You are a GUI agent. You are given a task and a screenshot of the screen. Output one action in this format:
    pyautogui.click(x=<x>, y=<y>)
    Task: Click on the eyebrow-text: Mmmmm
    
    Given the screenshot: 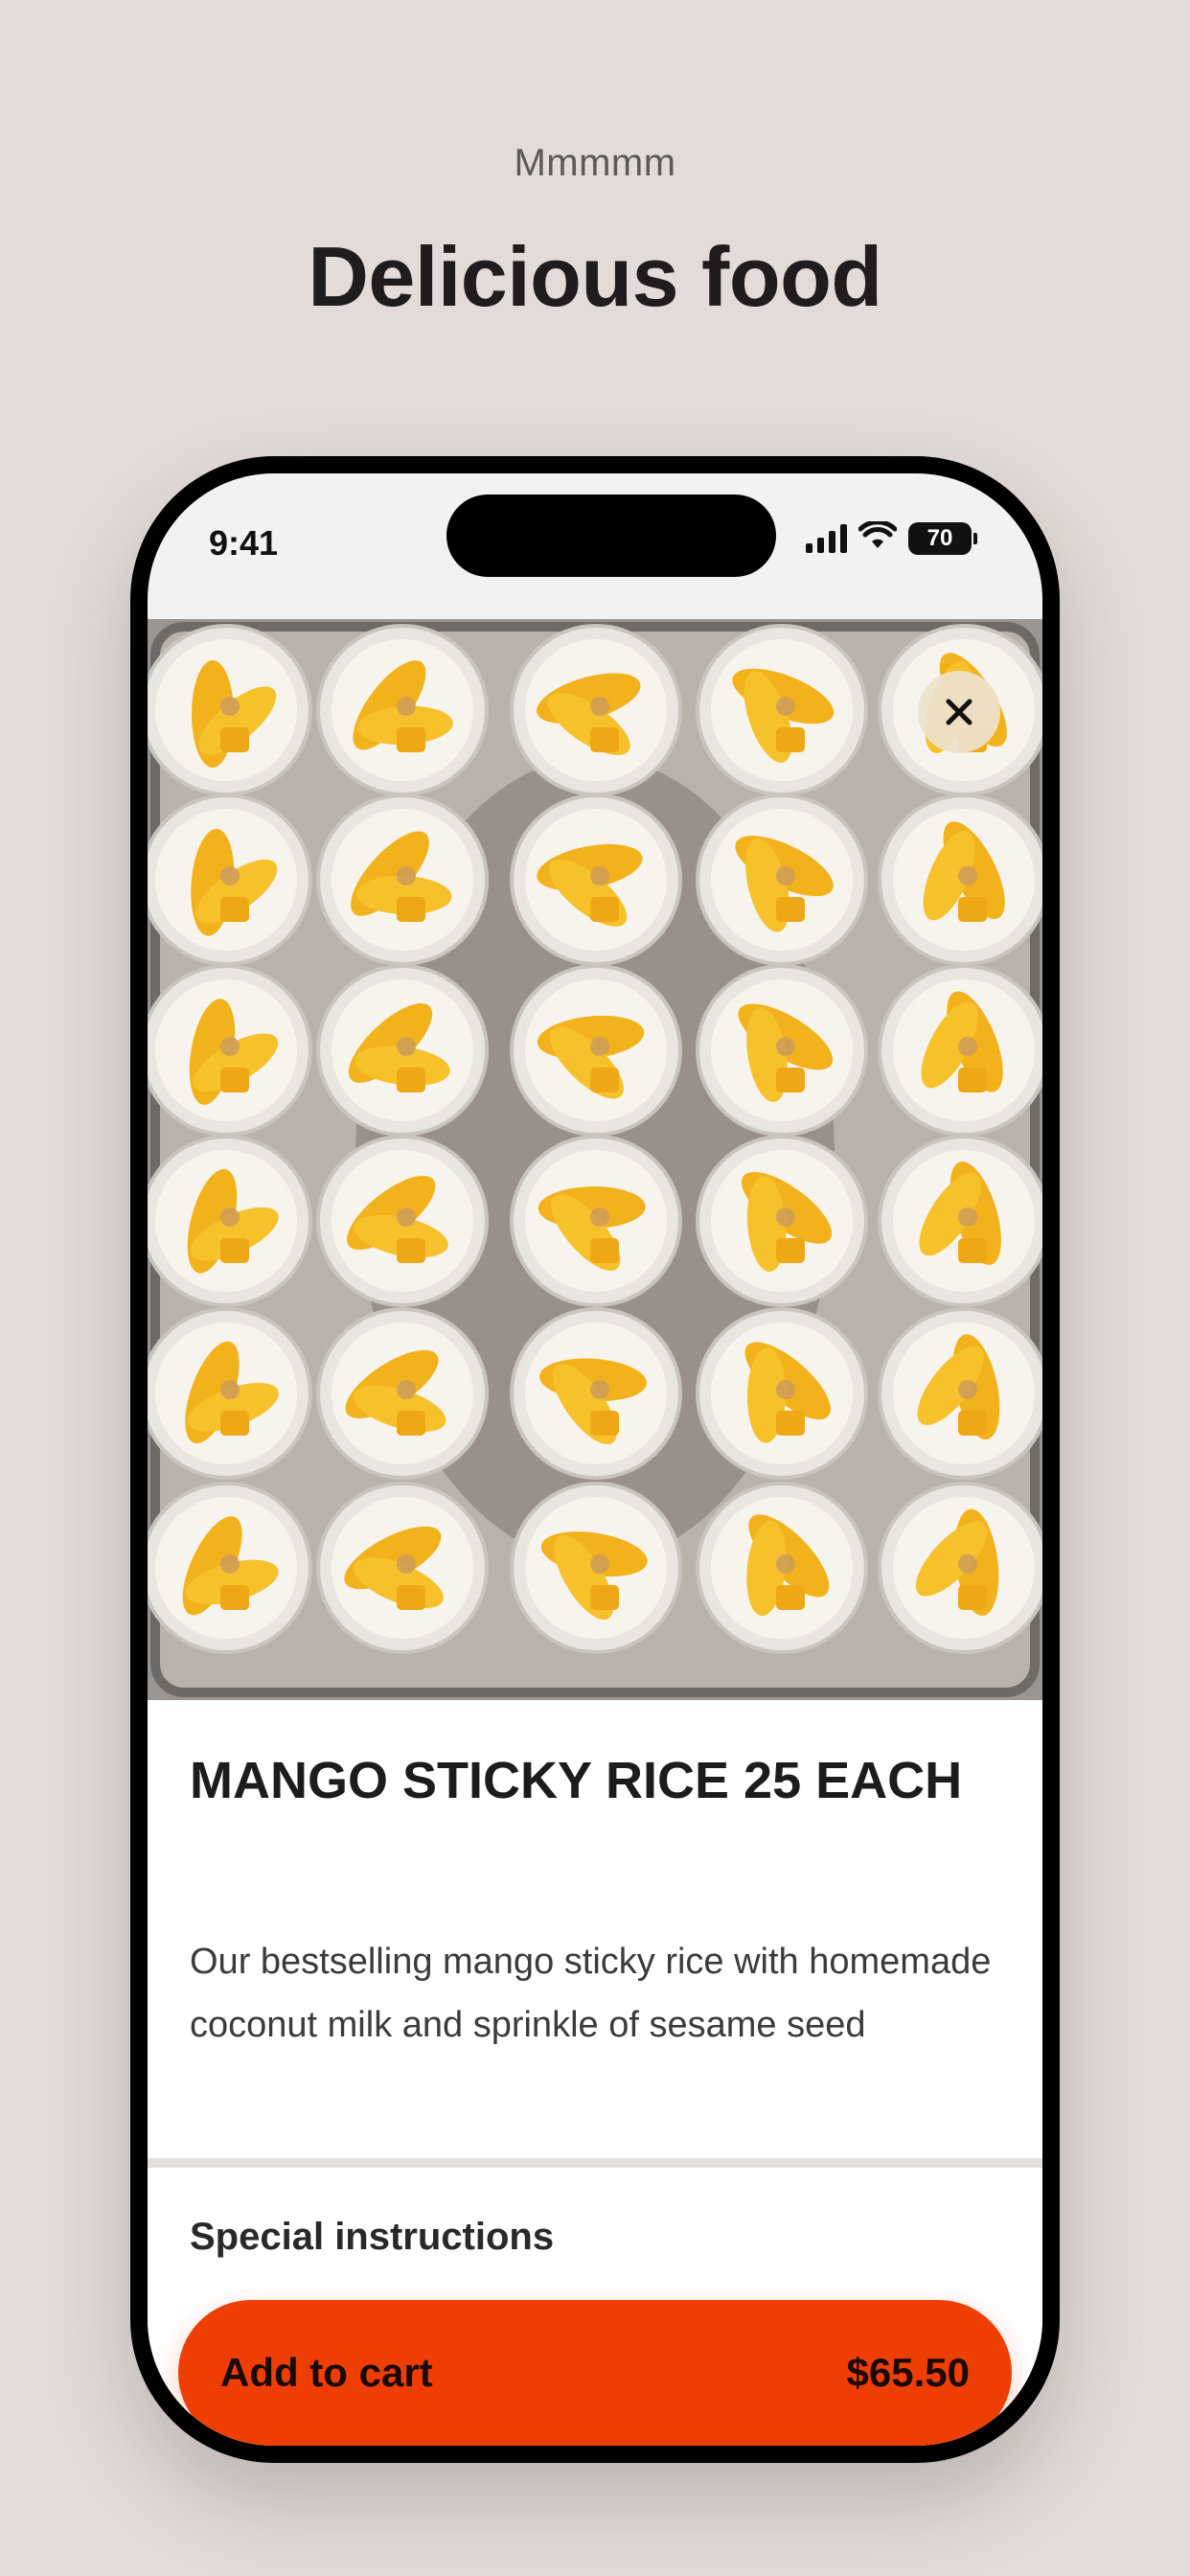 What is the action you would take?
    pyautogui.click(x=595, y=163)
    